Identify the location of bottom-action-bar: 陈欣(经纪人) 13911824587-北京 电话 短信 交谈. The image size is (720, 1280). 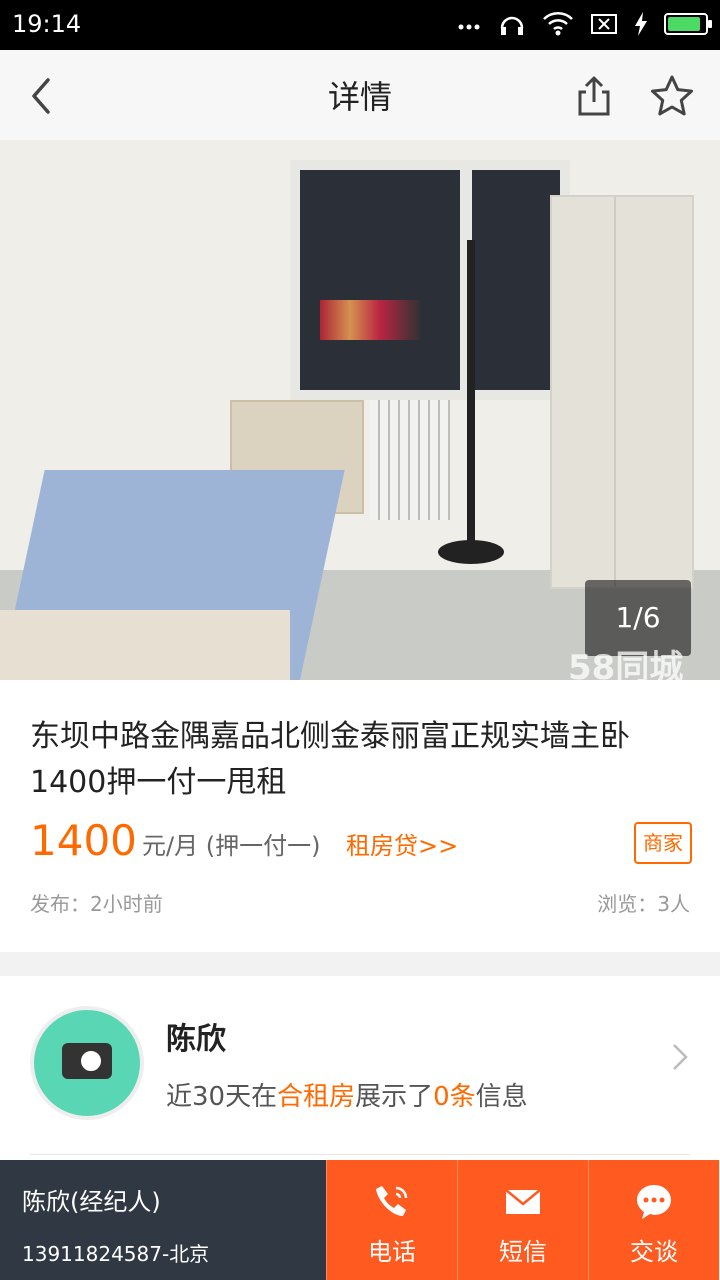
(360, 1220).